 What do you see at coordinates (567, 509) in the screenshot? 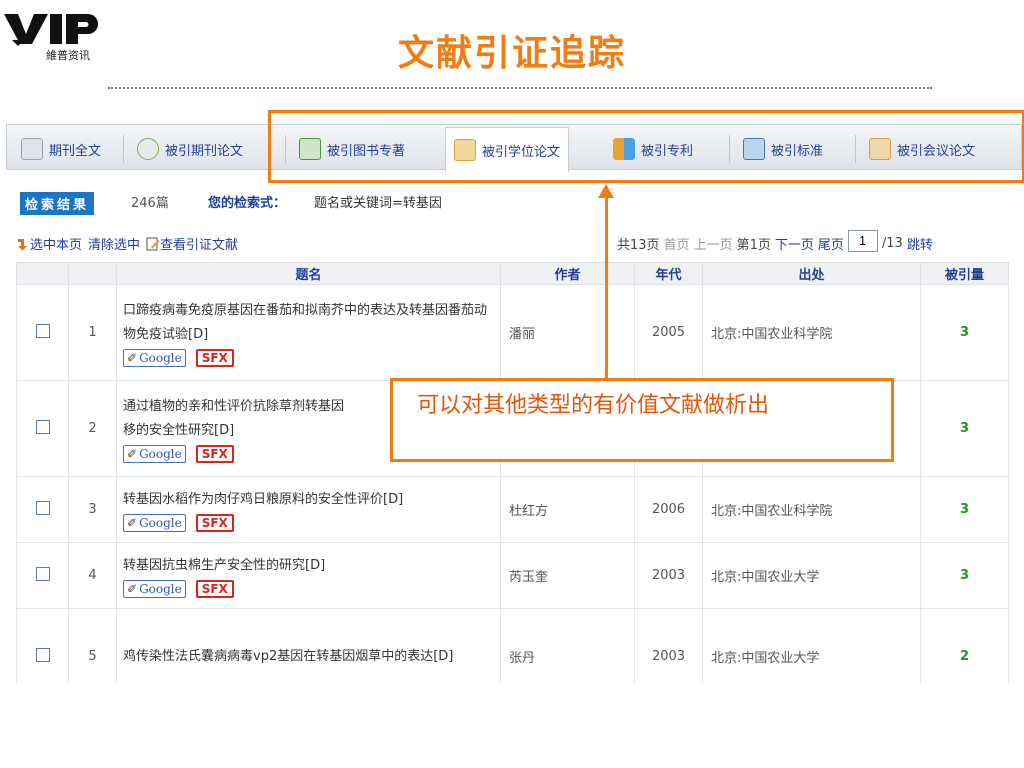
I see `row-author: 杜红方` at bounding box center [567, 509].